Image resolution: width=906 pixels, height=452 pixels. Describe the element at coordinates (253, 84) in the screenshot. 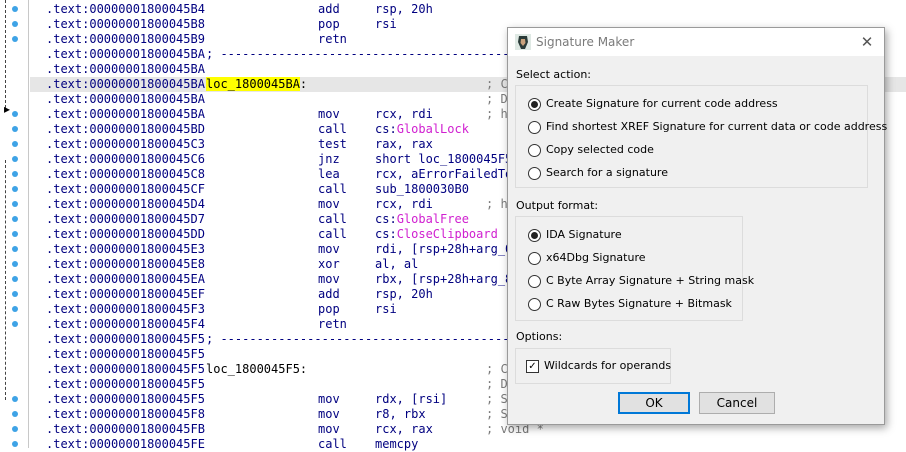

I see `highlighted-label: loc_1800045BA` at that location.